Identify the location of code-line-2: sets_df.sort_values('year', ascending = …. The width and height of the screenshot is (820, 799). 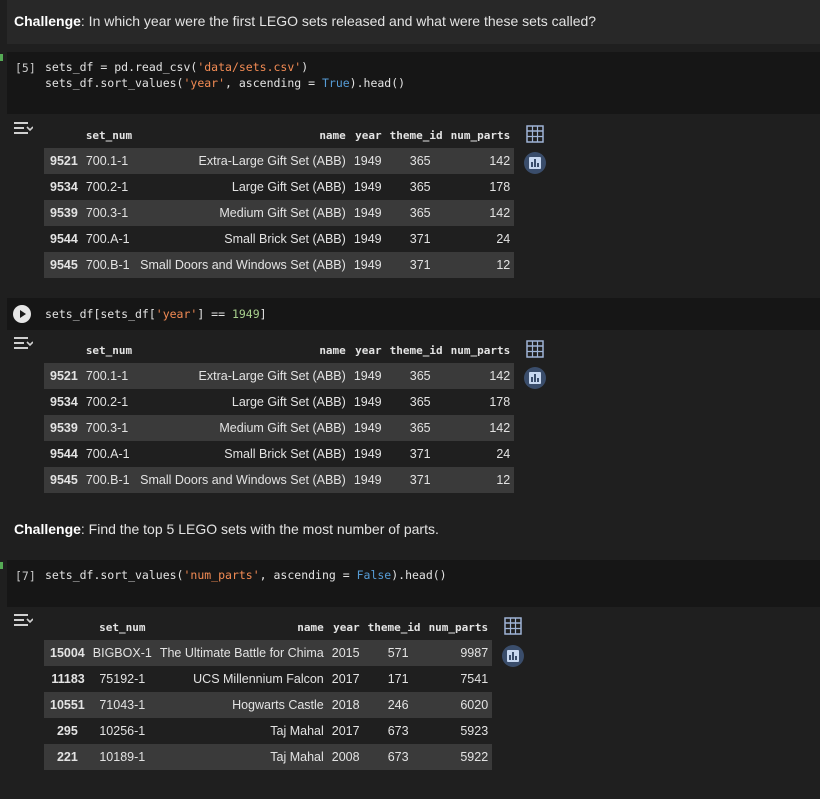
(225, 83).